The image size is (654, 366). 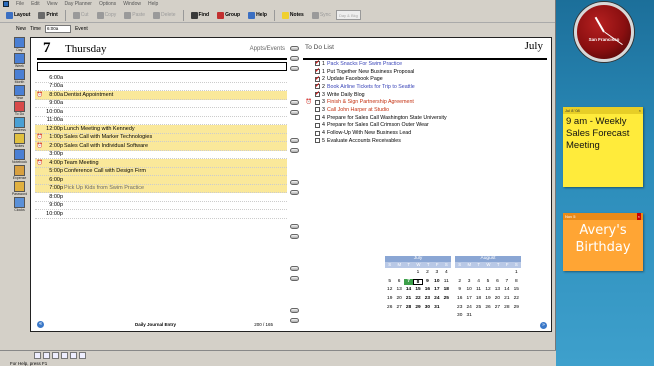 What do you see at coordinates (107, 4) in the screenshot?
I see `menu-options: Options` at bounding box center [107, 4].